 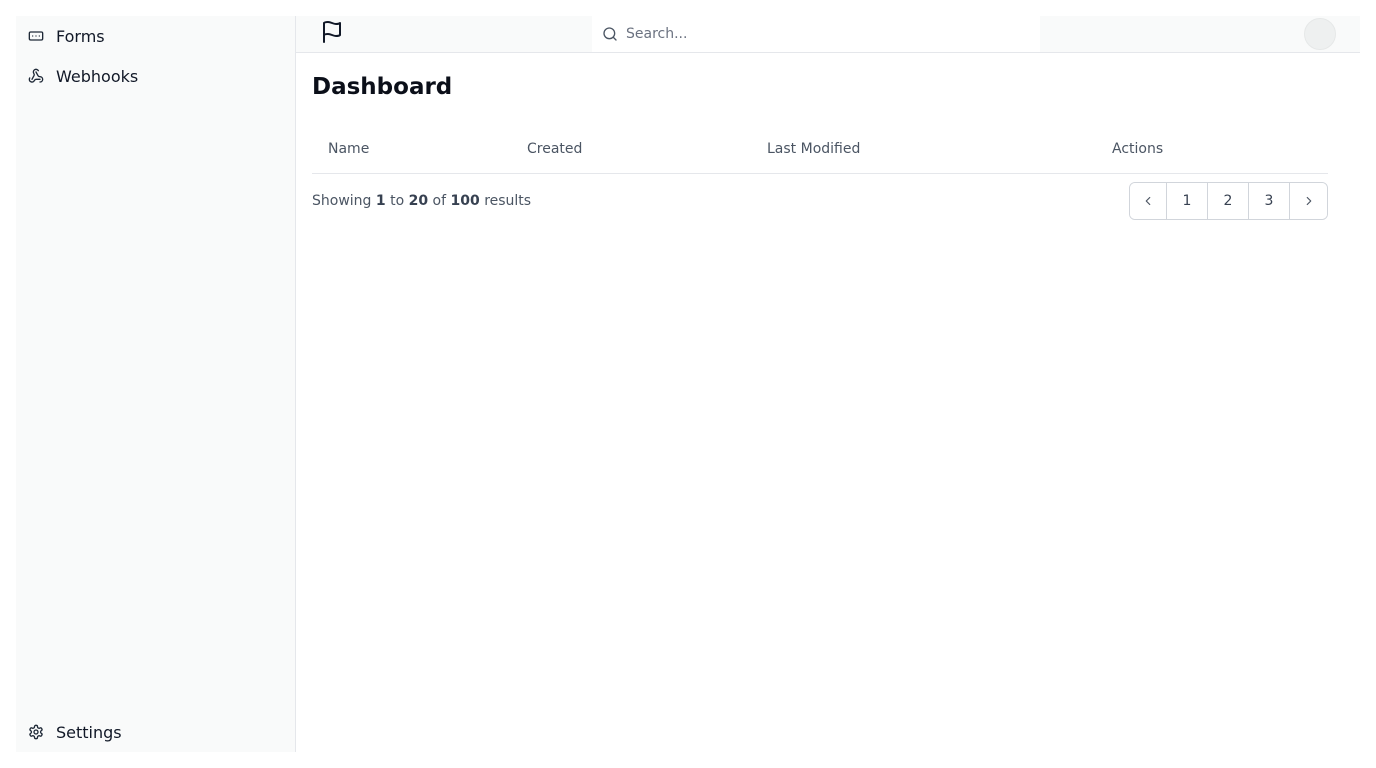 I want to click on topbar-user-area, so click(x=1200, y=34).